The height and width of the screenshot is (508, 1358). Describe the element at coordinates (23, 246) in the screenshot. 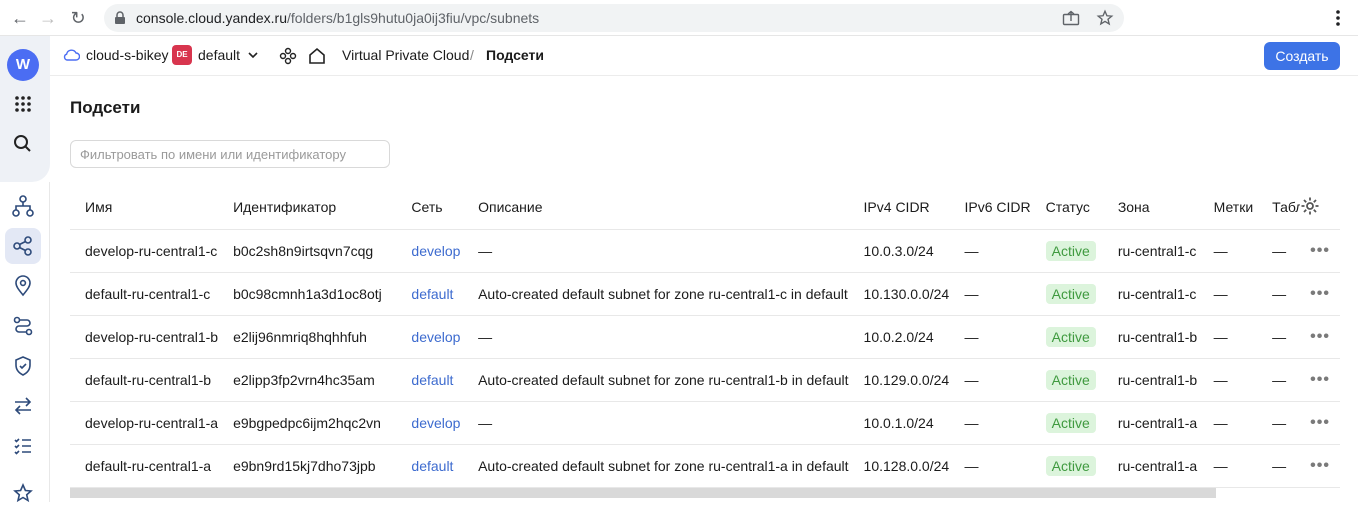

I see `subnets-nav-item` at that location.